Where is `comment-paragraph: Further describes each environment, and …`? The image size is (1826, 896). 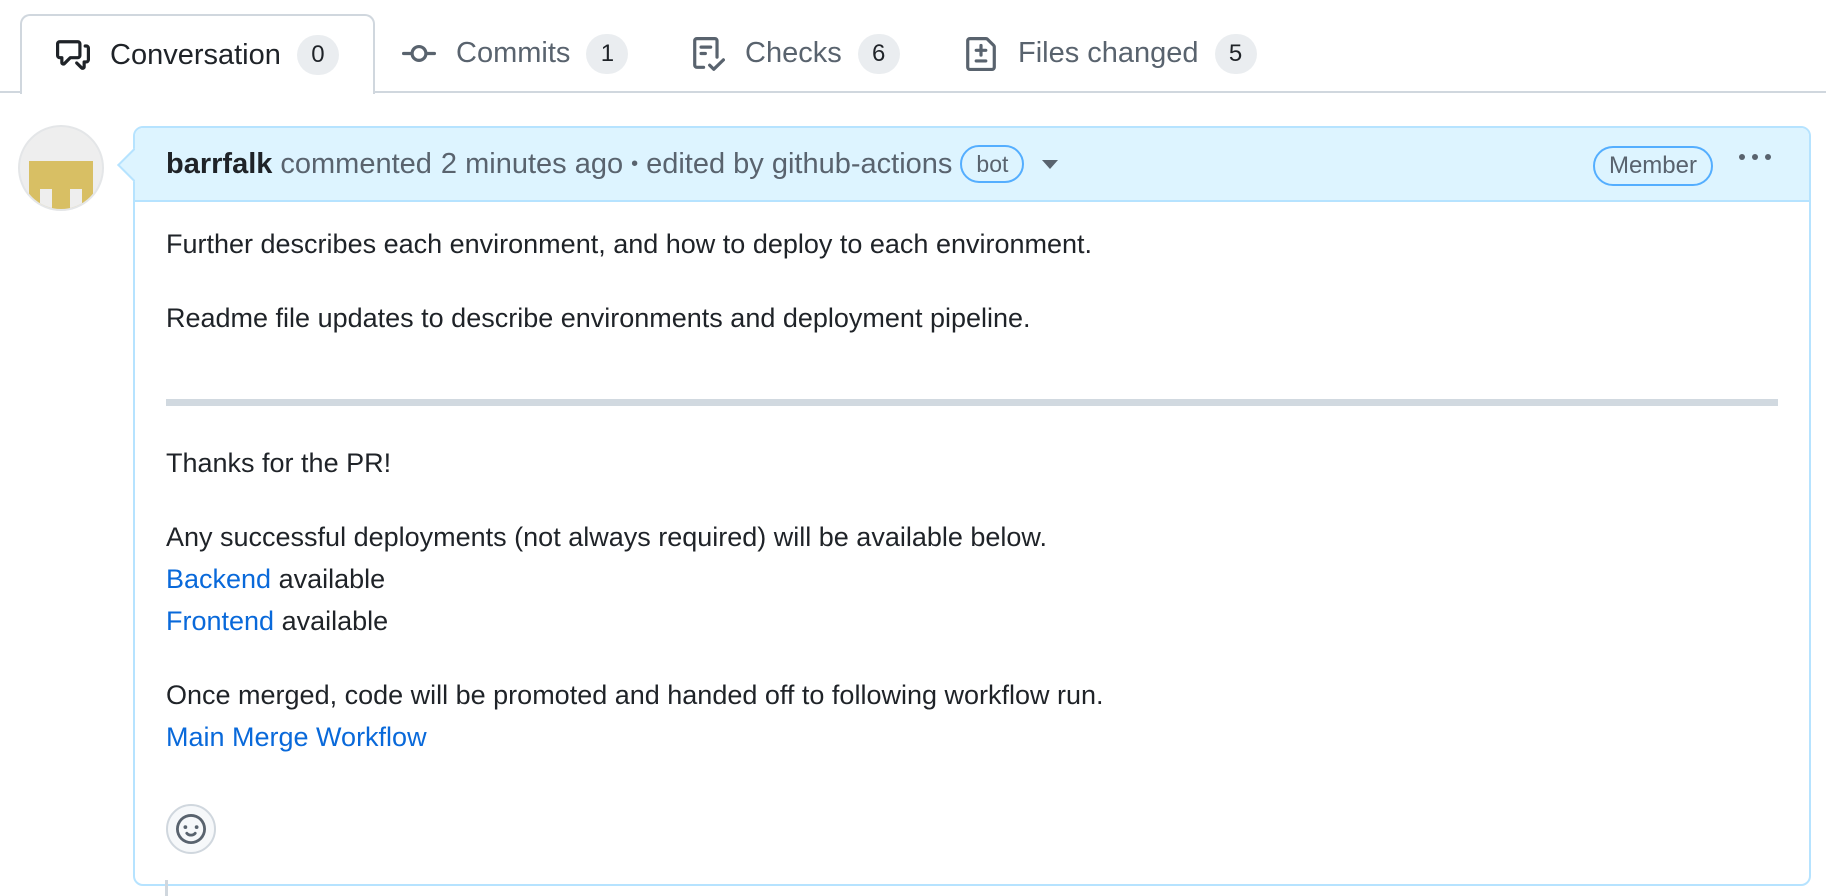
comment-paragraph: Further describes each environment, and … is located at coordinates (629, 244).